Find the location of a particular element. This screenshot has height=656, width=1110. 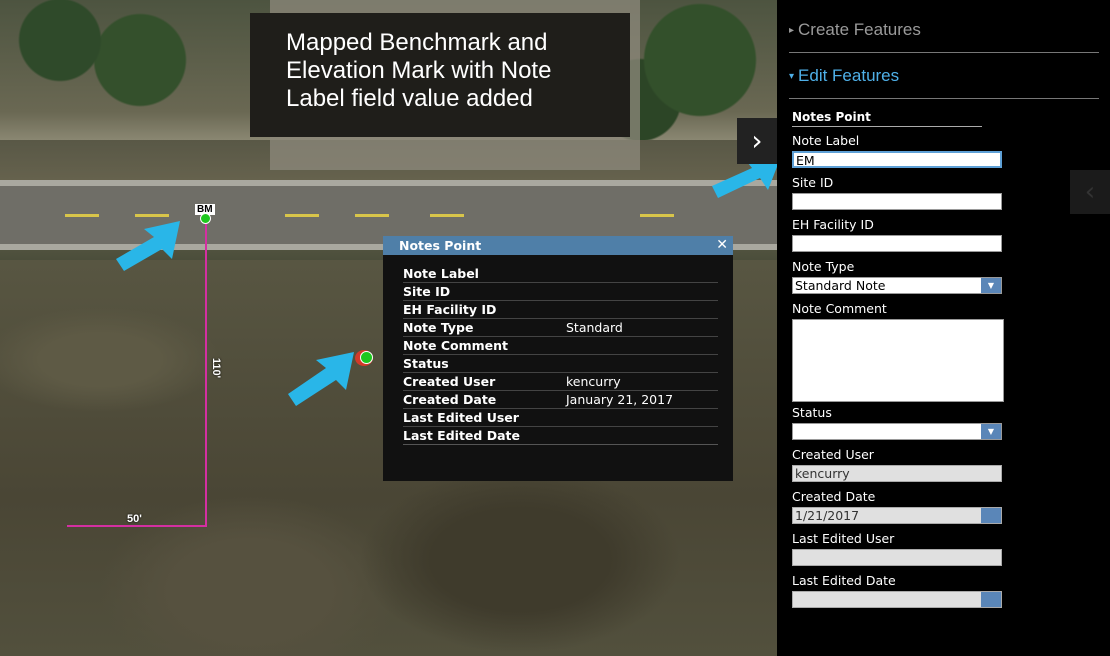

dimension-line-vertical is located at coordinates (206, 372).